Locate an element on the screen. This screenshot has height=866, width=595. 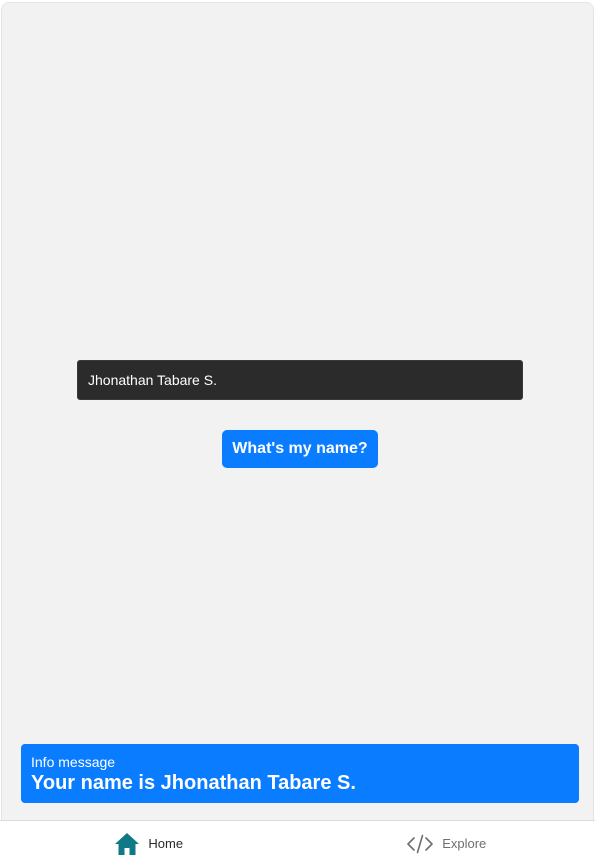
bottom-tab-bar: Home Explore is located at coordinates (297, 843).